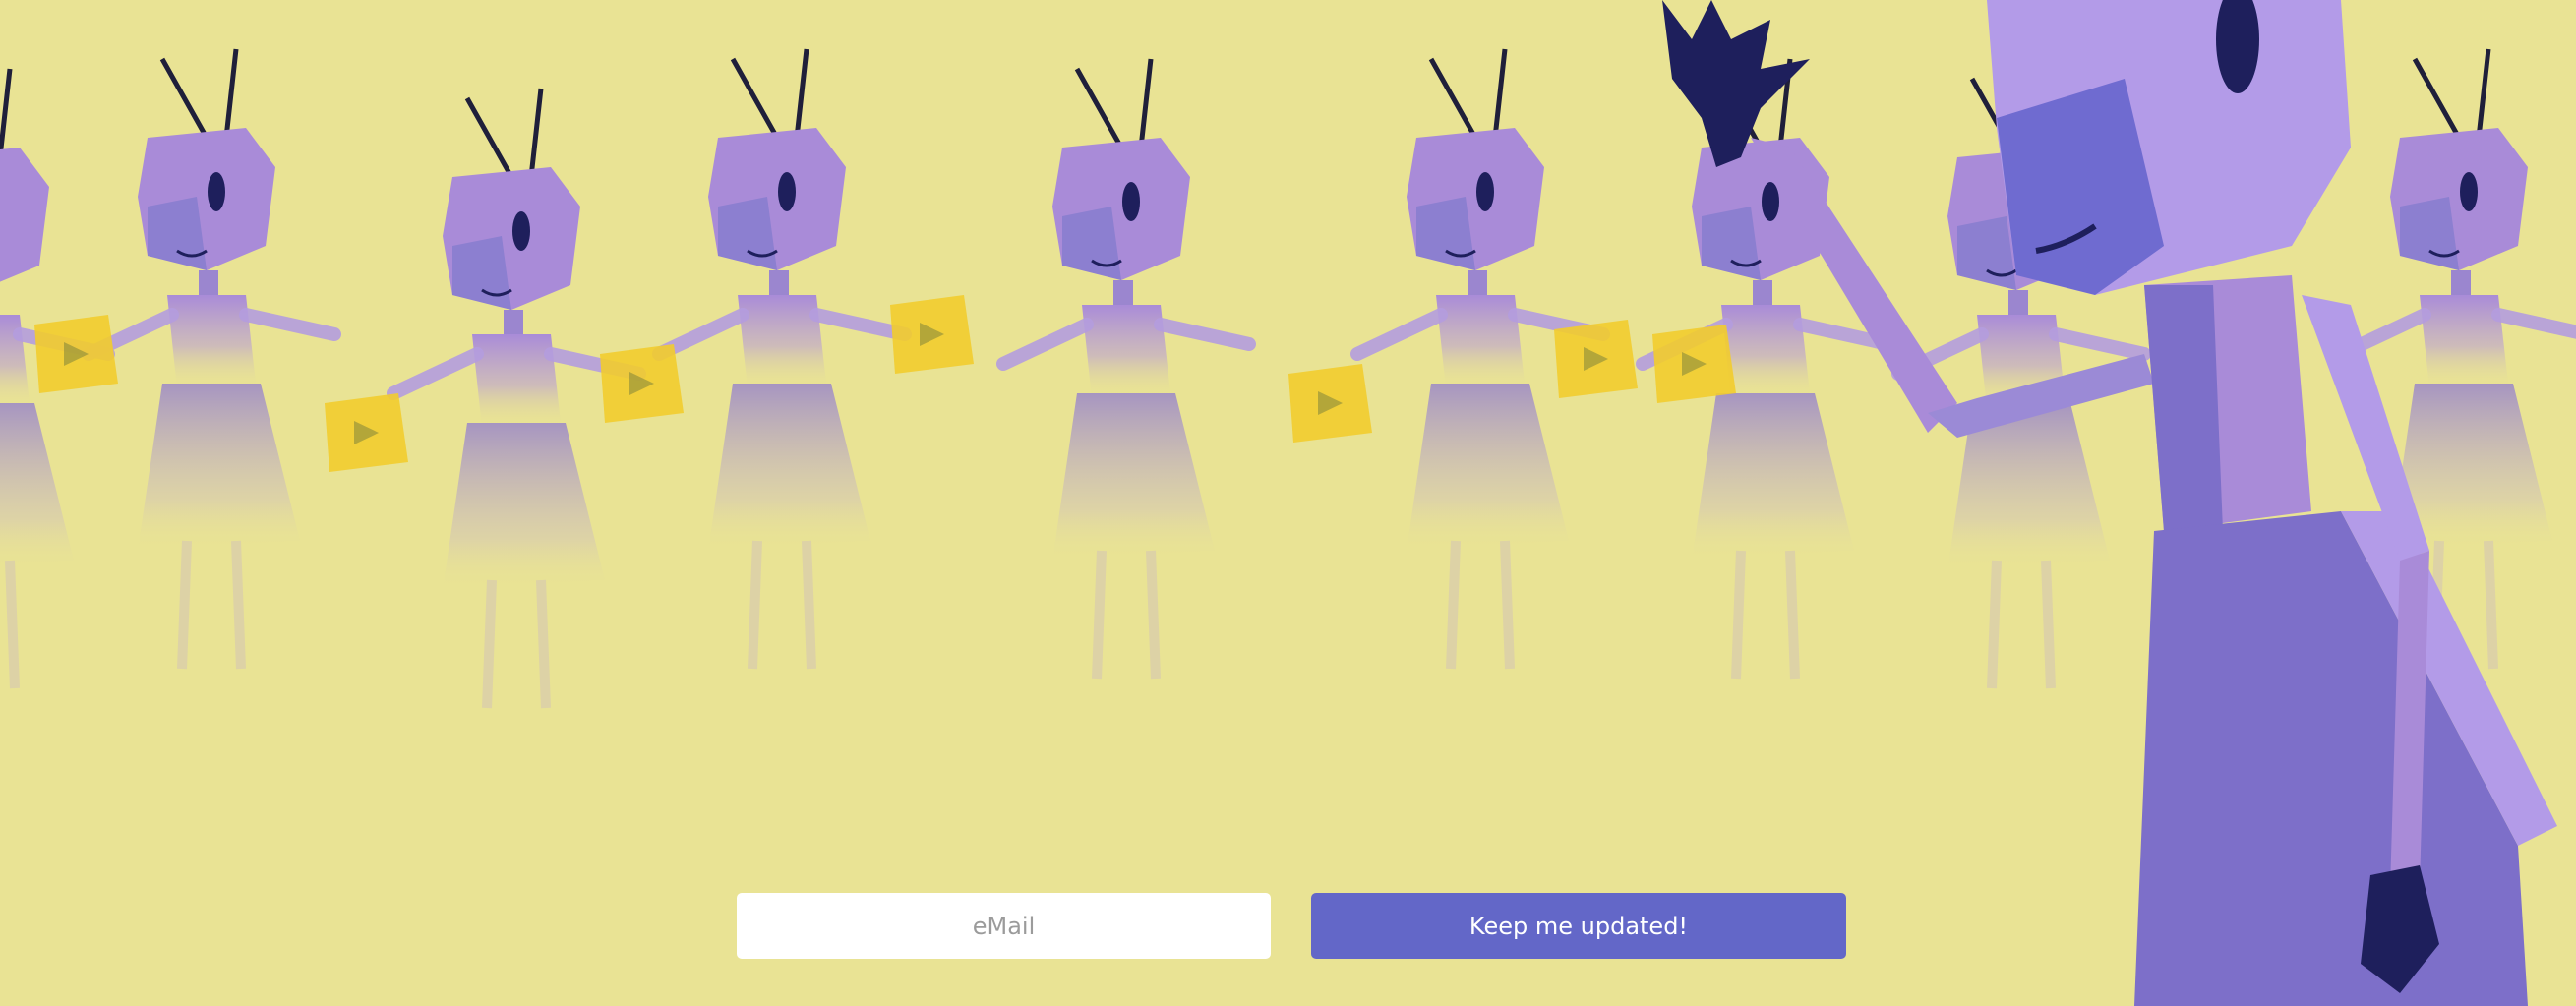  Describe the element at coordinates (1578, 926) in the screenshot. I see `keep-me-updated-button: Keep me updated!` at that location.